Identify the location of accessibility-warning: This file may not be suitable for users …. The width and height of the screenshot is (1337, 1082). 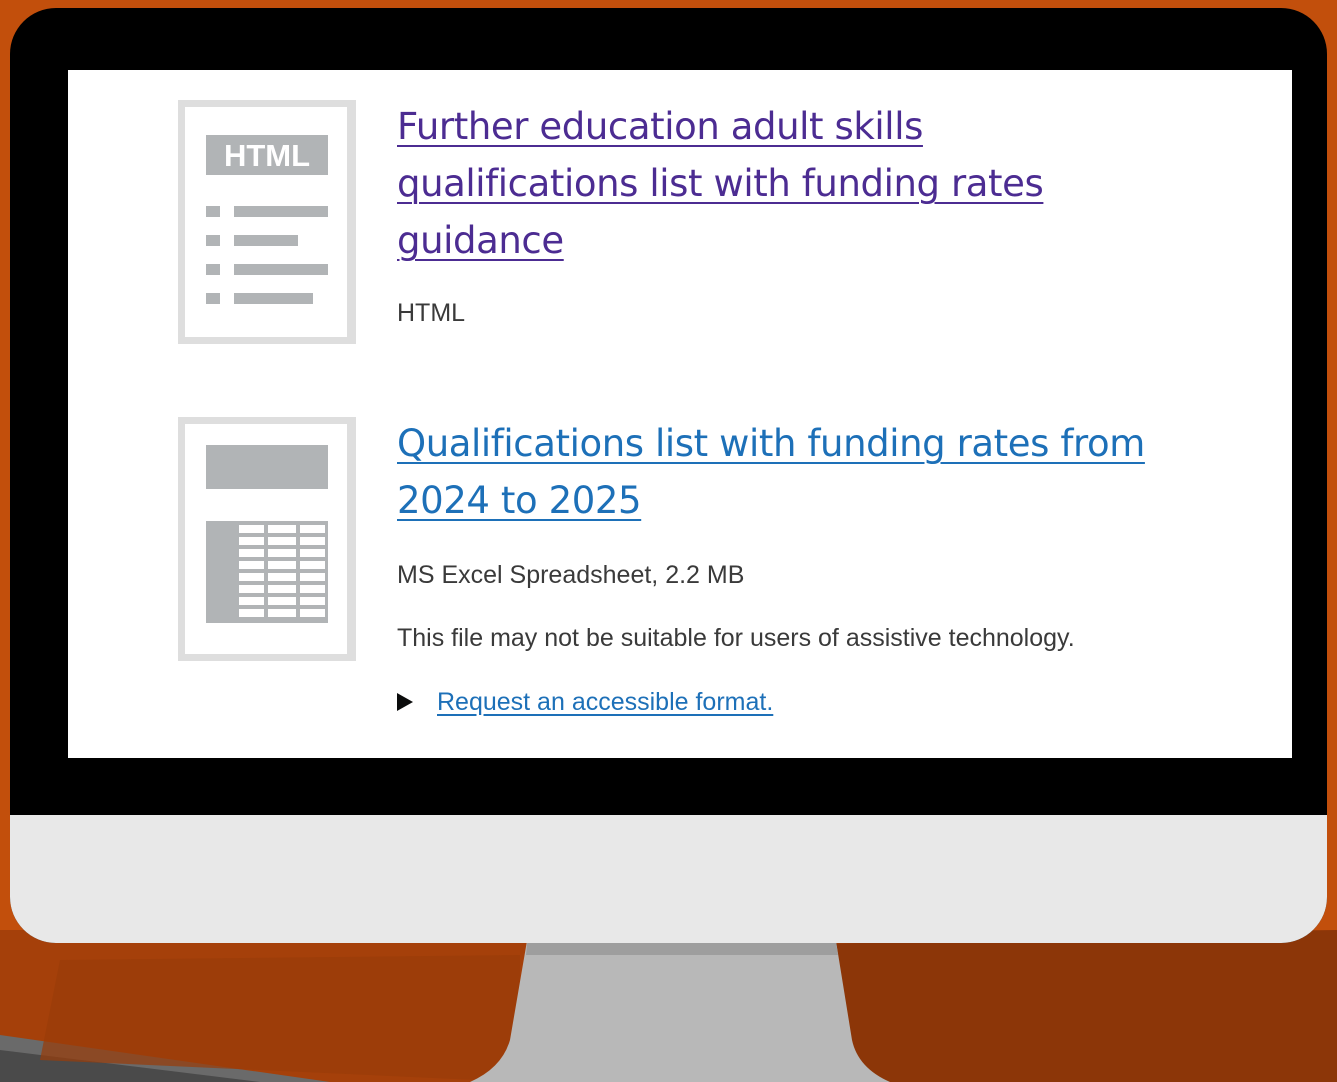
(736, 638).